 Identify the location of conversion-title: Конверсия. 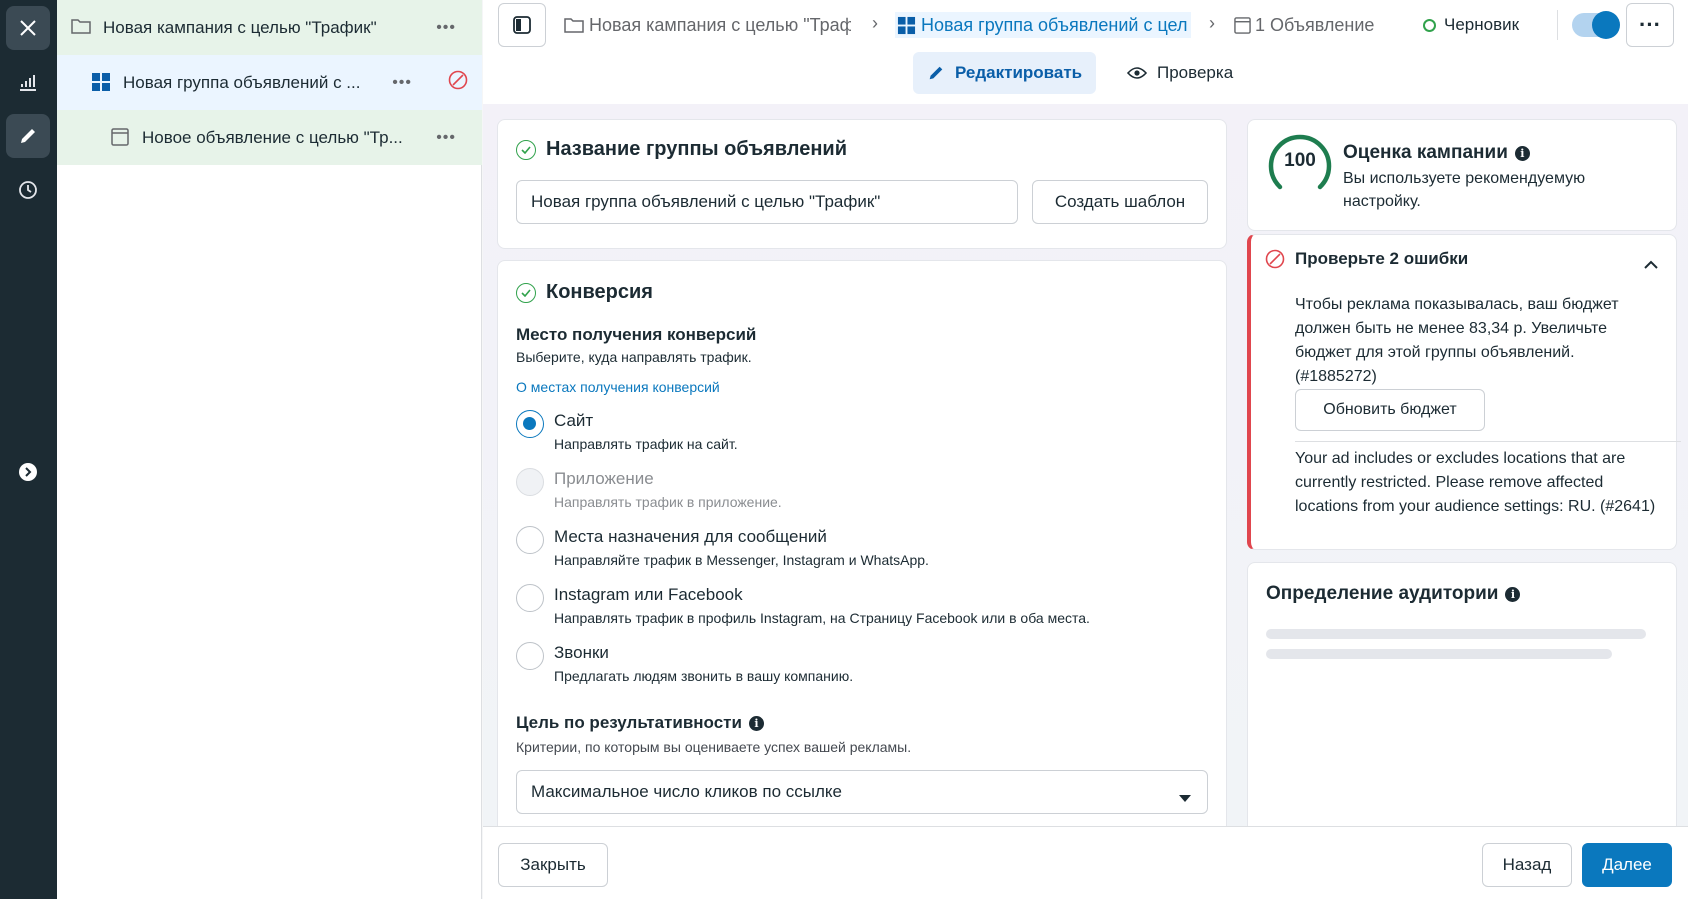
(599, 292).